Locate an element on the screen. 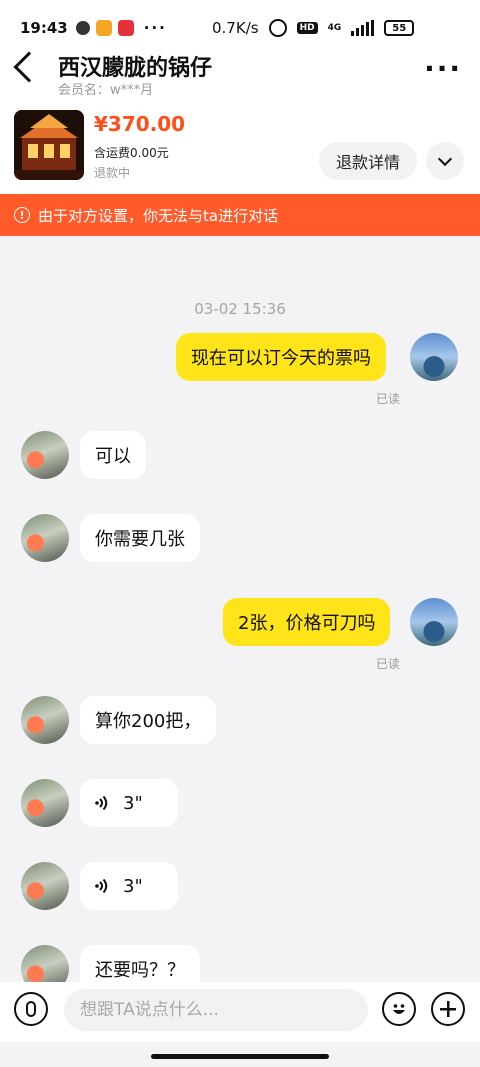  back-arrow-icon is located at coordinates (29, 67).